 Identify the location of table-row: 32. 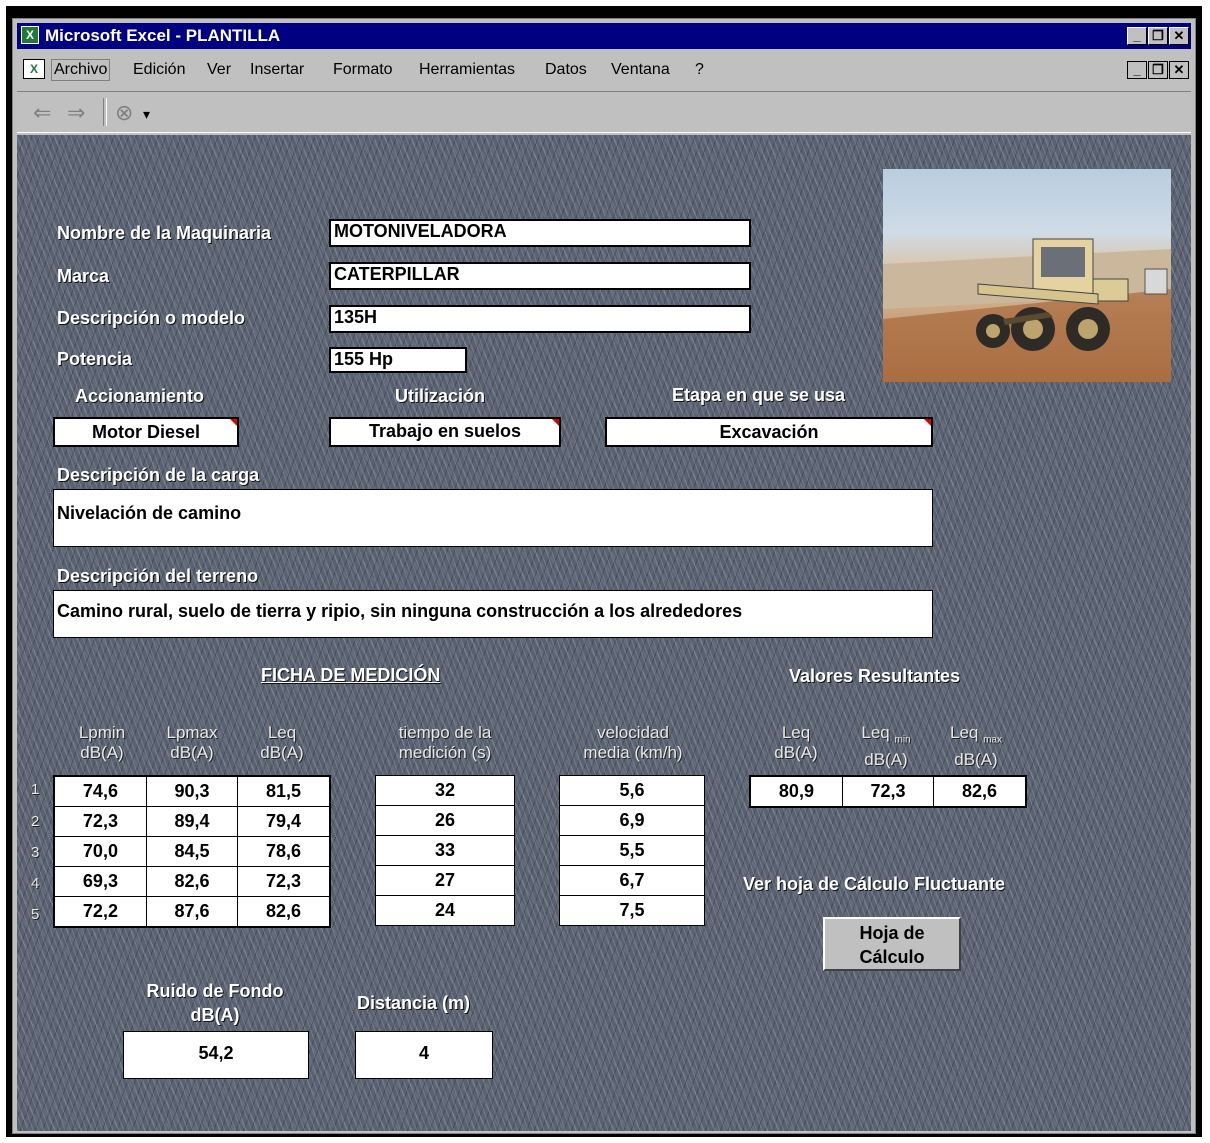
(445, 790).